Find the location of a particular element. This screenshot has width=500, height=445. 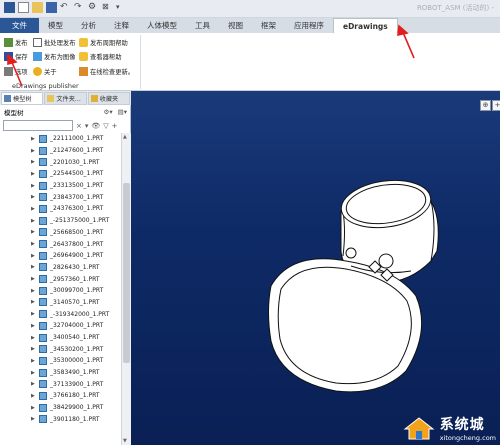

publish-periodic-help-button: 发布周期帮助 is located at coordinates (103, 42).